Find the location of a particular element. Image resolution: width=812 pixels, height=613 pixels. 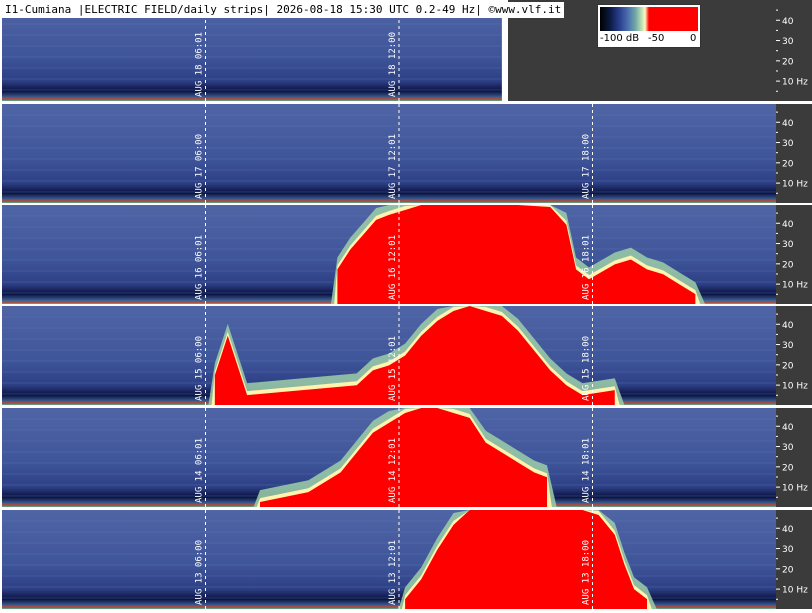

colorbar-legend: -100 dB -50 0 is located at coordinates (649, 26).